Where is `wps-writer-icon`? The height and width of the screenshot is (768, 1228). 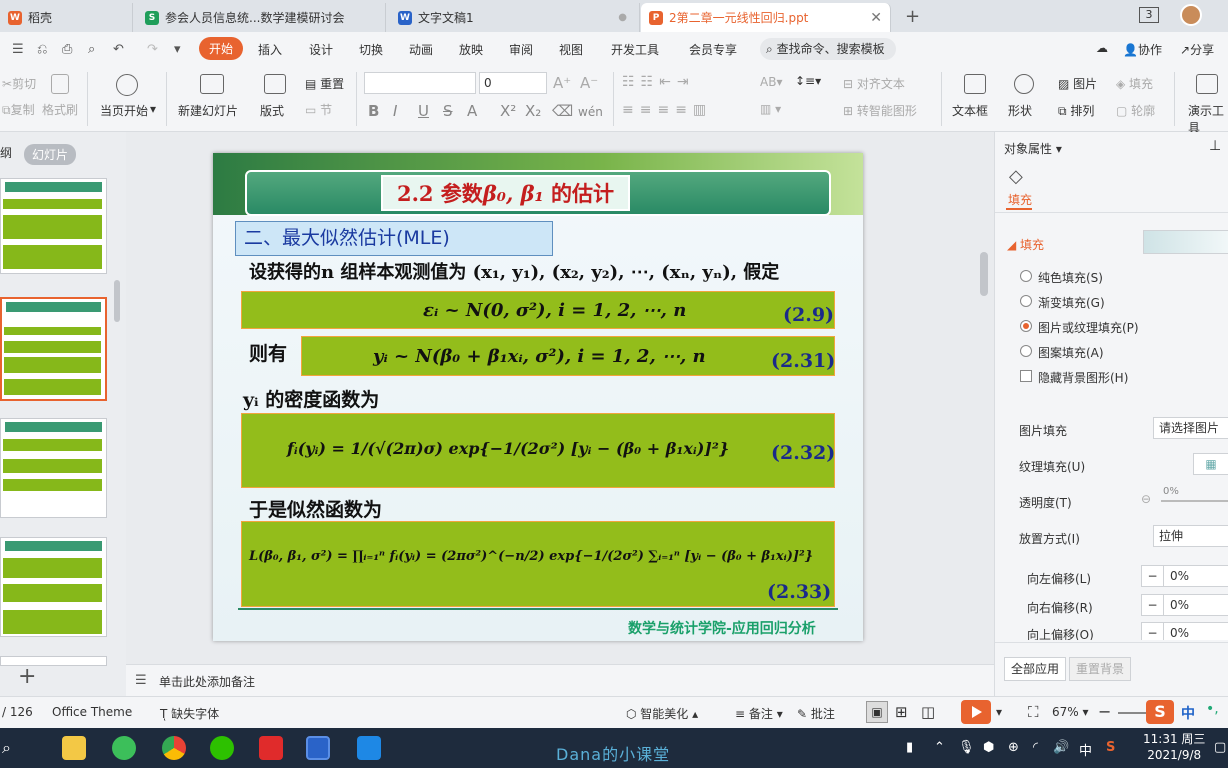
wps-writer-icon is located at coordinates (318, 748).